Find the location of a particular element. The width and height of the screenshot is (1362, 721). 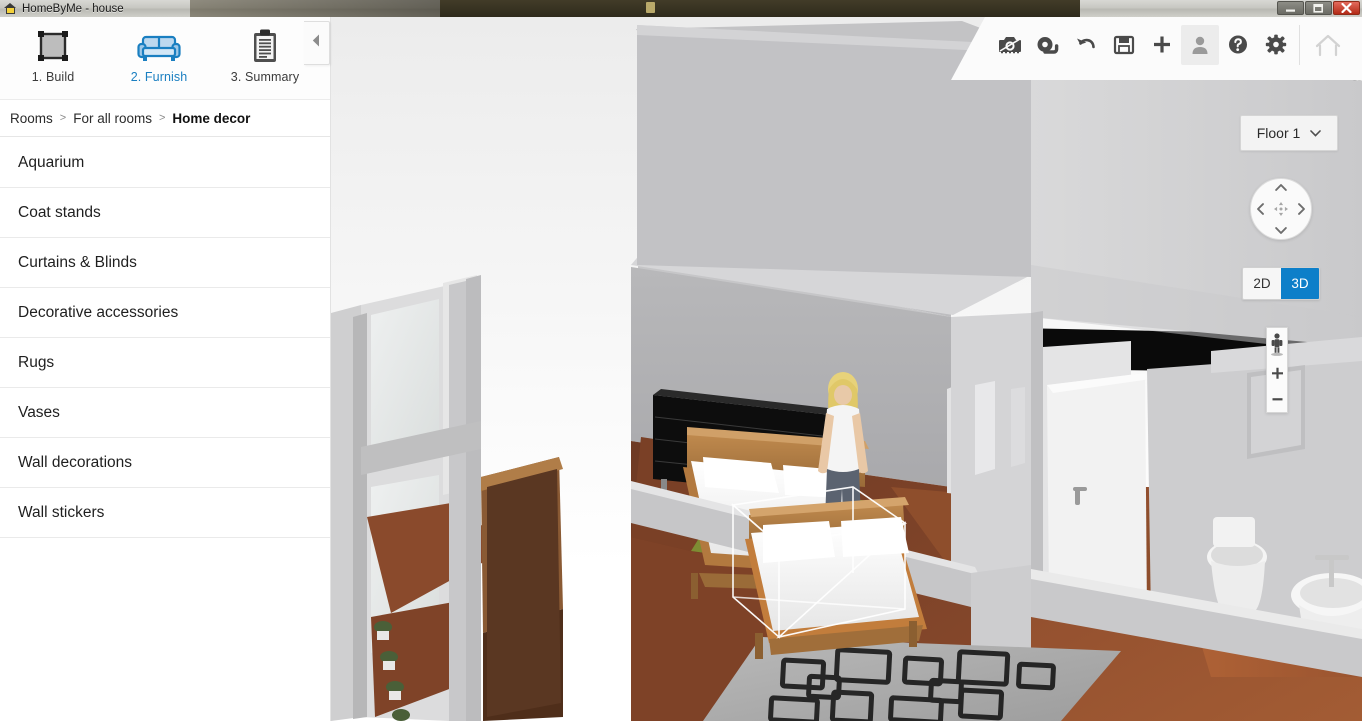

window-controls is located at coordinates (1318, 8).